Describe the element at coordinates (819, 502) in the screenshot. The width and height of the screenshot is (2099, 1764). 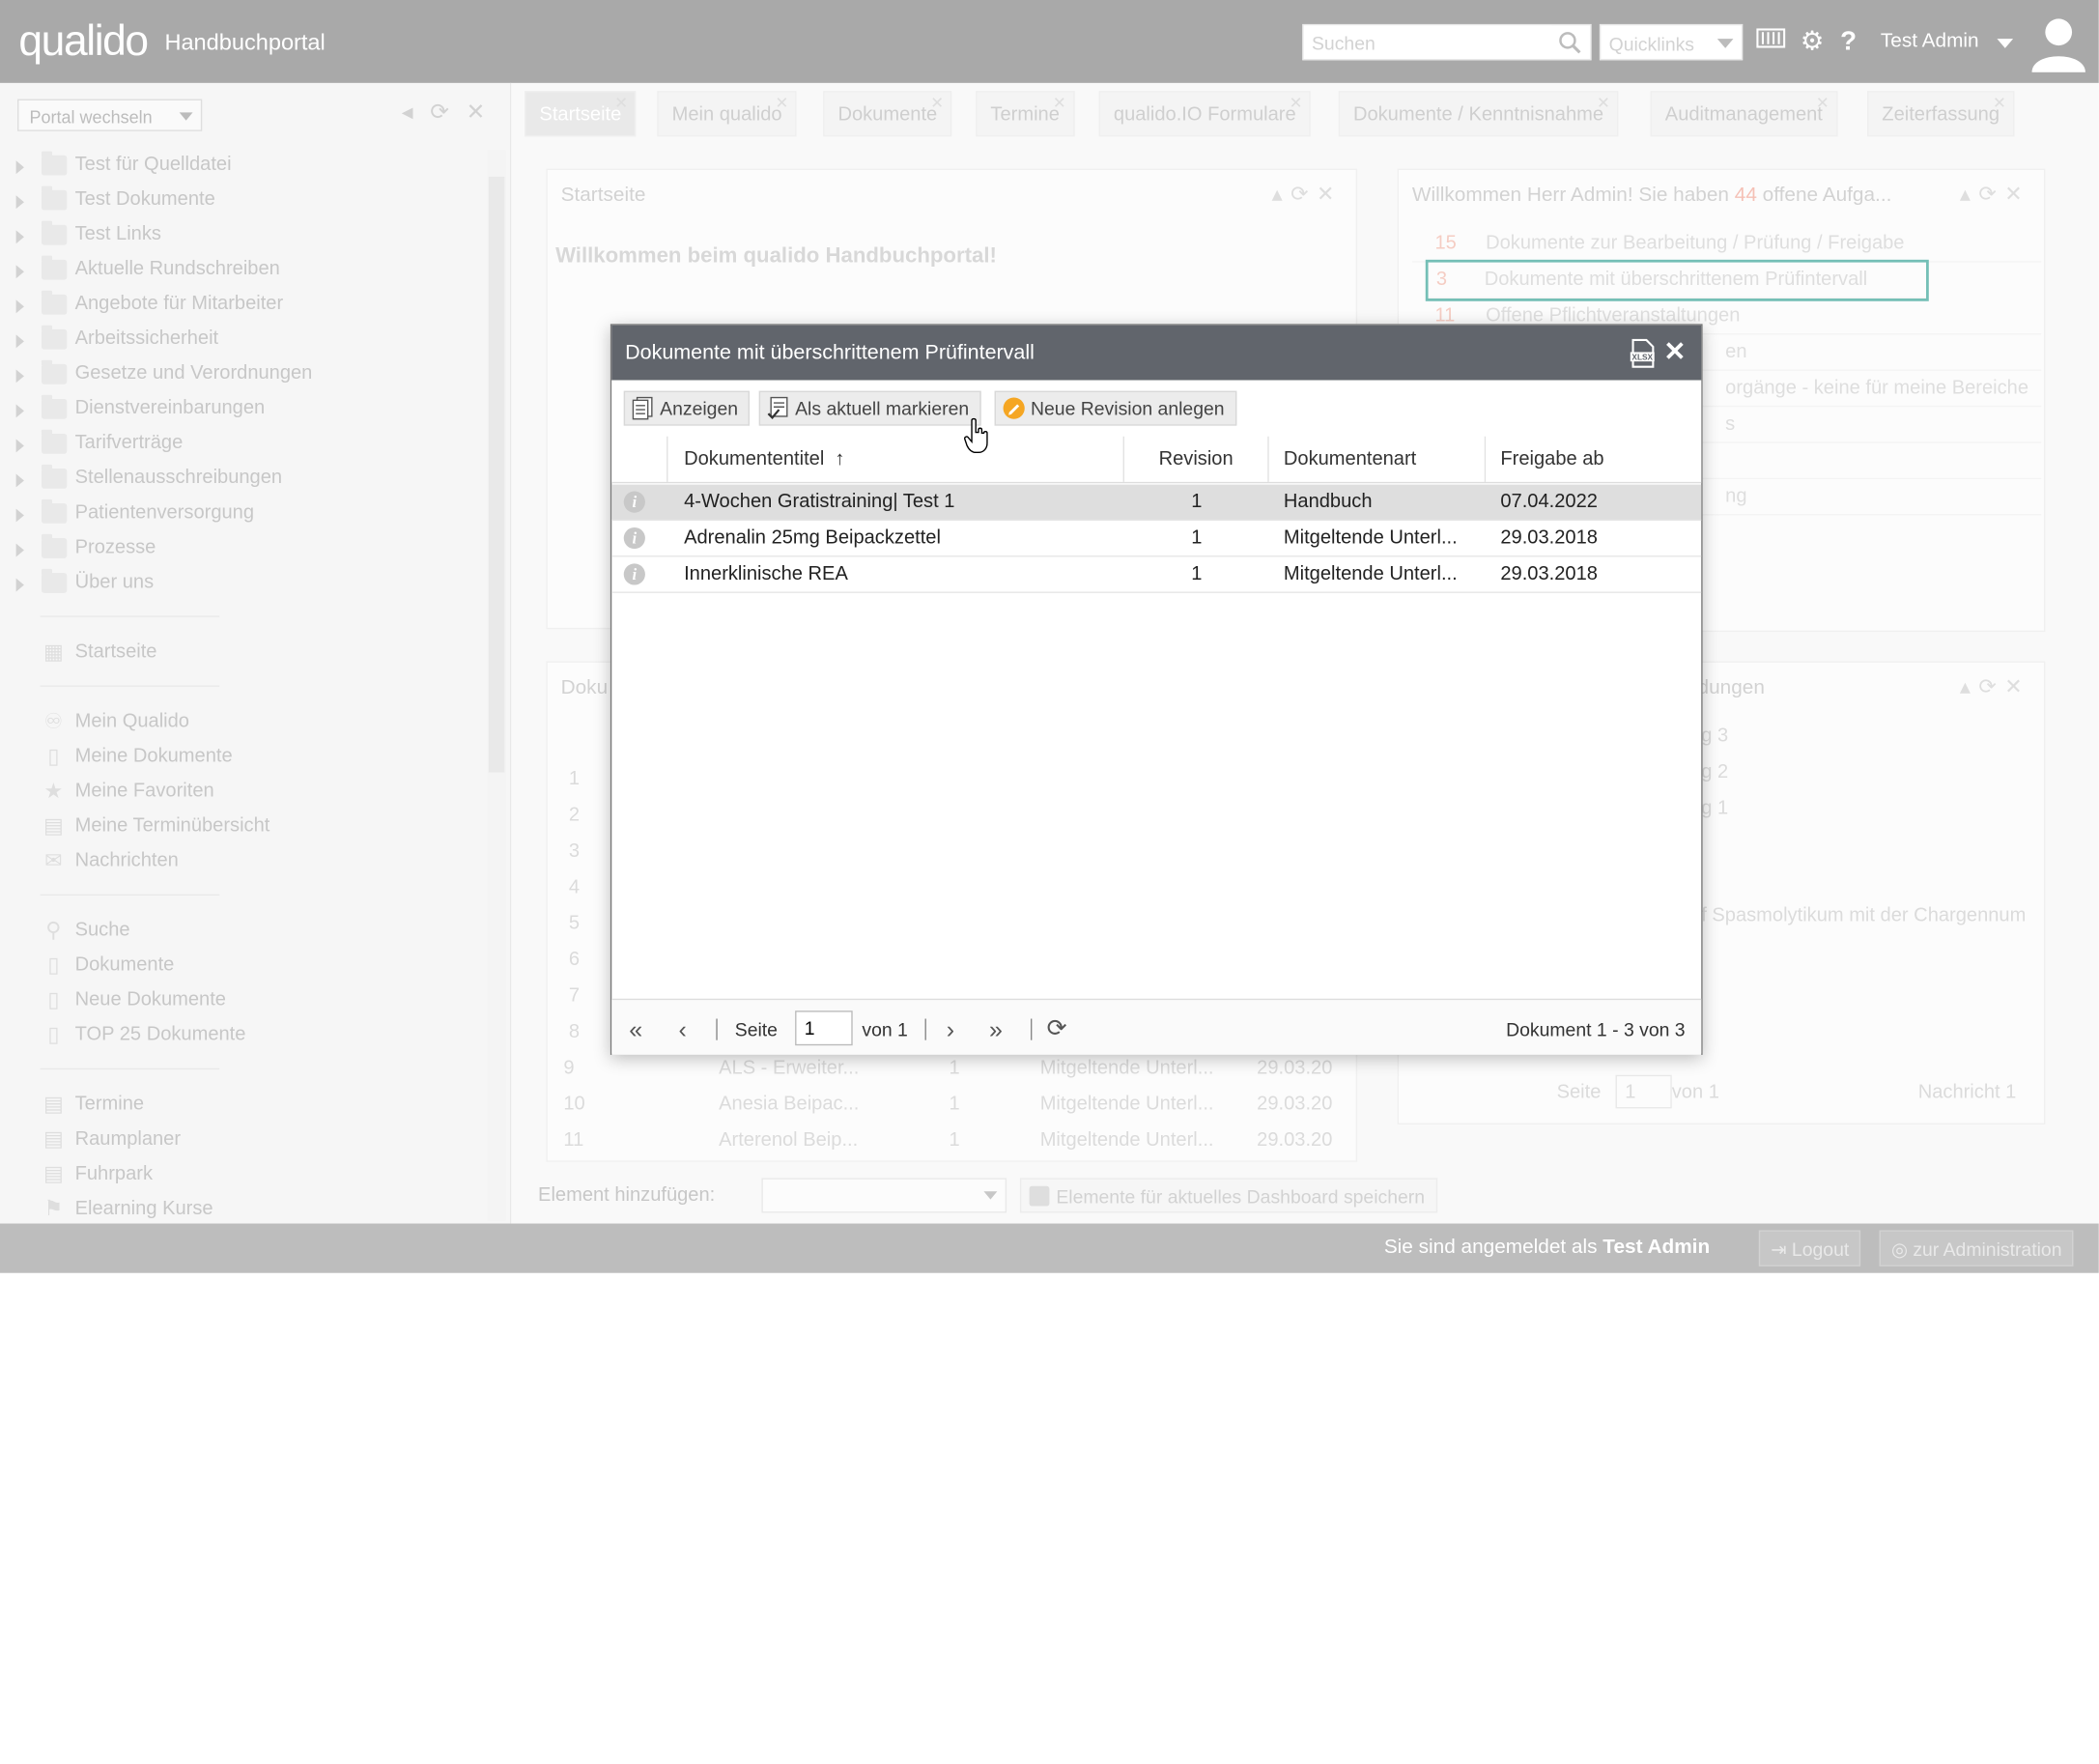
I see `cell-title: 4-Wochen Gratistraining| Test 1` at that location.